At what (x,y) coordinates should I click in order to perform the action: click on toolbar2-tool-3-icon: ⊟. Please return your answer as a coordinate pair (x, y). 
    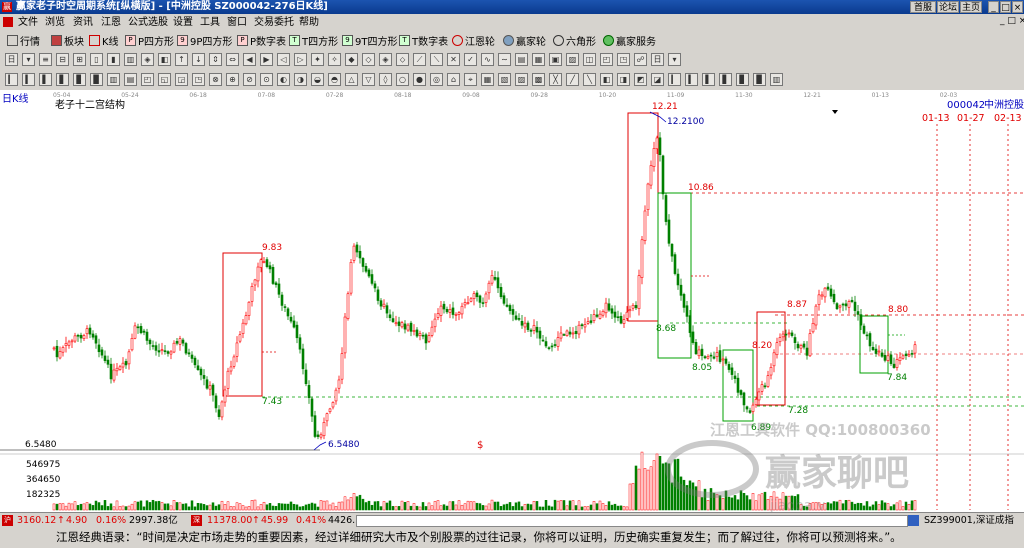
    Looking at the image, I should click on (62, 59).